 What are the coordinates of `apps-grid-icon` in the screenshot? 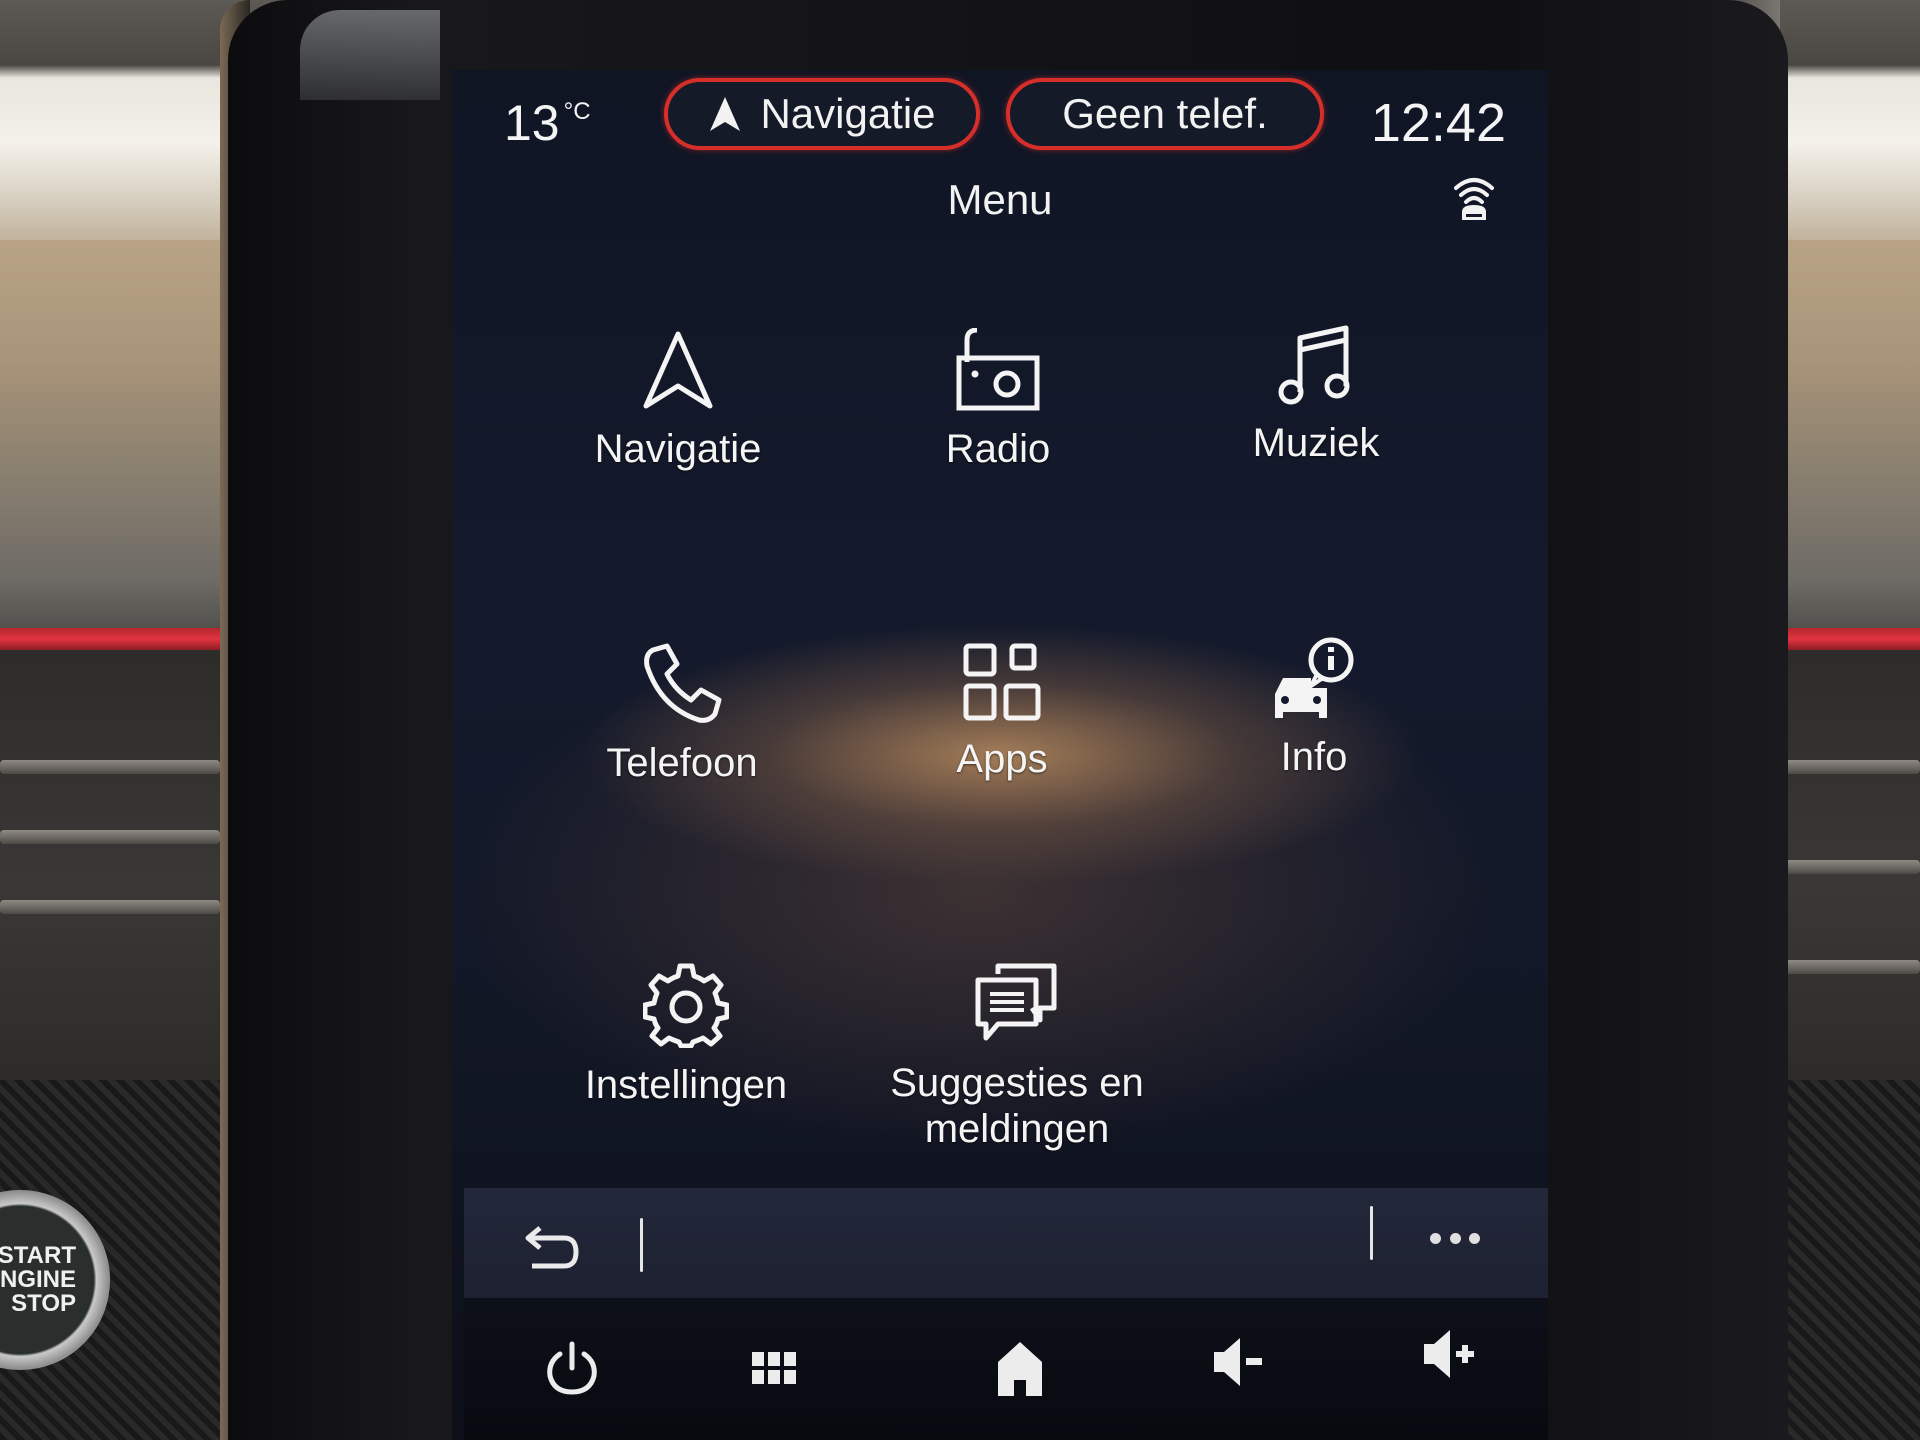 It's located at (1002, 682).